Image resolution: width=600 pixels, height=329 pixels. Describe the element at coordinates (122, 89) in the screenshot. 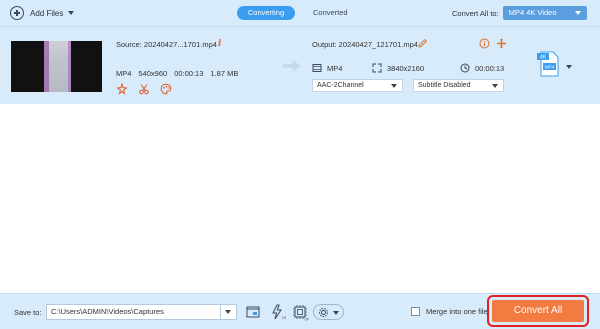

I see `enhance-icon` at that location.